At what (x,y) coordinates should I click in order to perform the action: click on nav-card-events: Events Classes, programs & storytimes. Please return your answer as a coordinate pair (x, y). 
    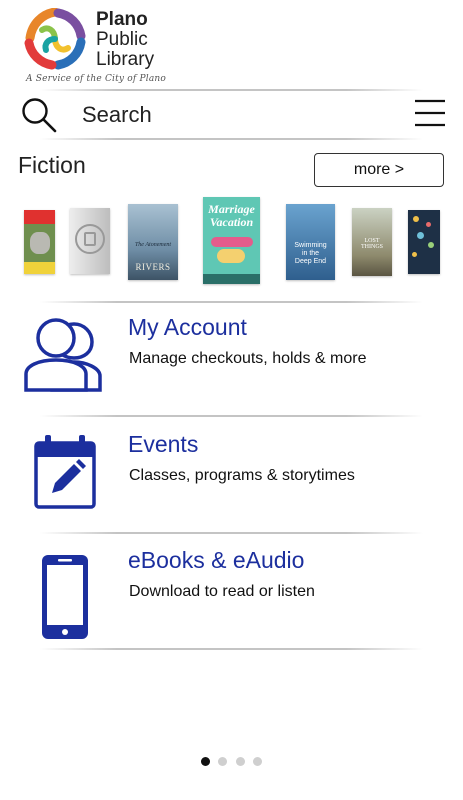
    Looking at the image, I should click on (231, 476).